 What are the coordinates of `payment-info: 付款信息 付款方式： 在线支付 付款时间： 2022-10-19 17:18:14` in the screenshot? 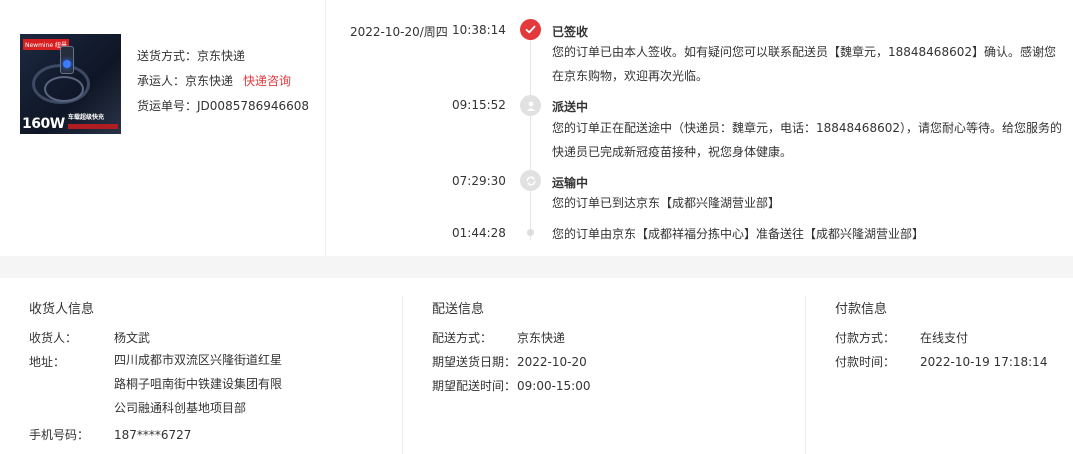 It's located at (939, 375).